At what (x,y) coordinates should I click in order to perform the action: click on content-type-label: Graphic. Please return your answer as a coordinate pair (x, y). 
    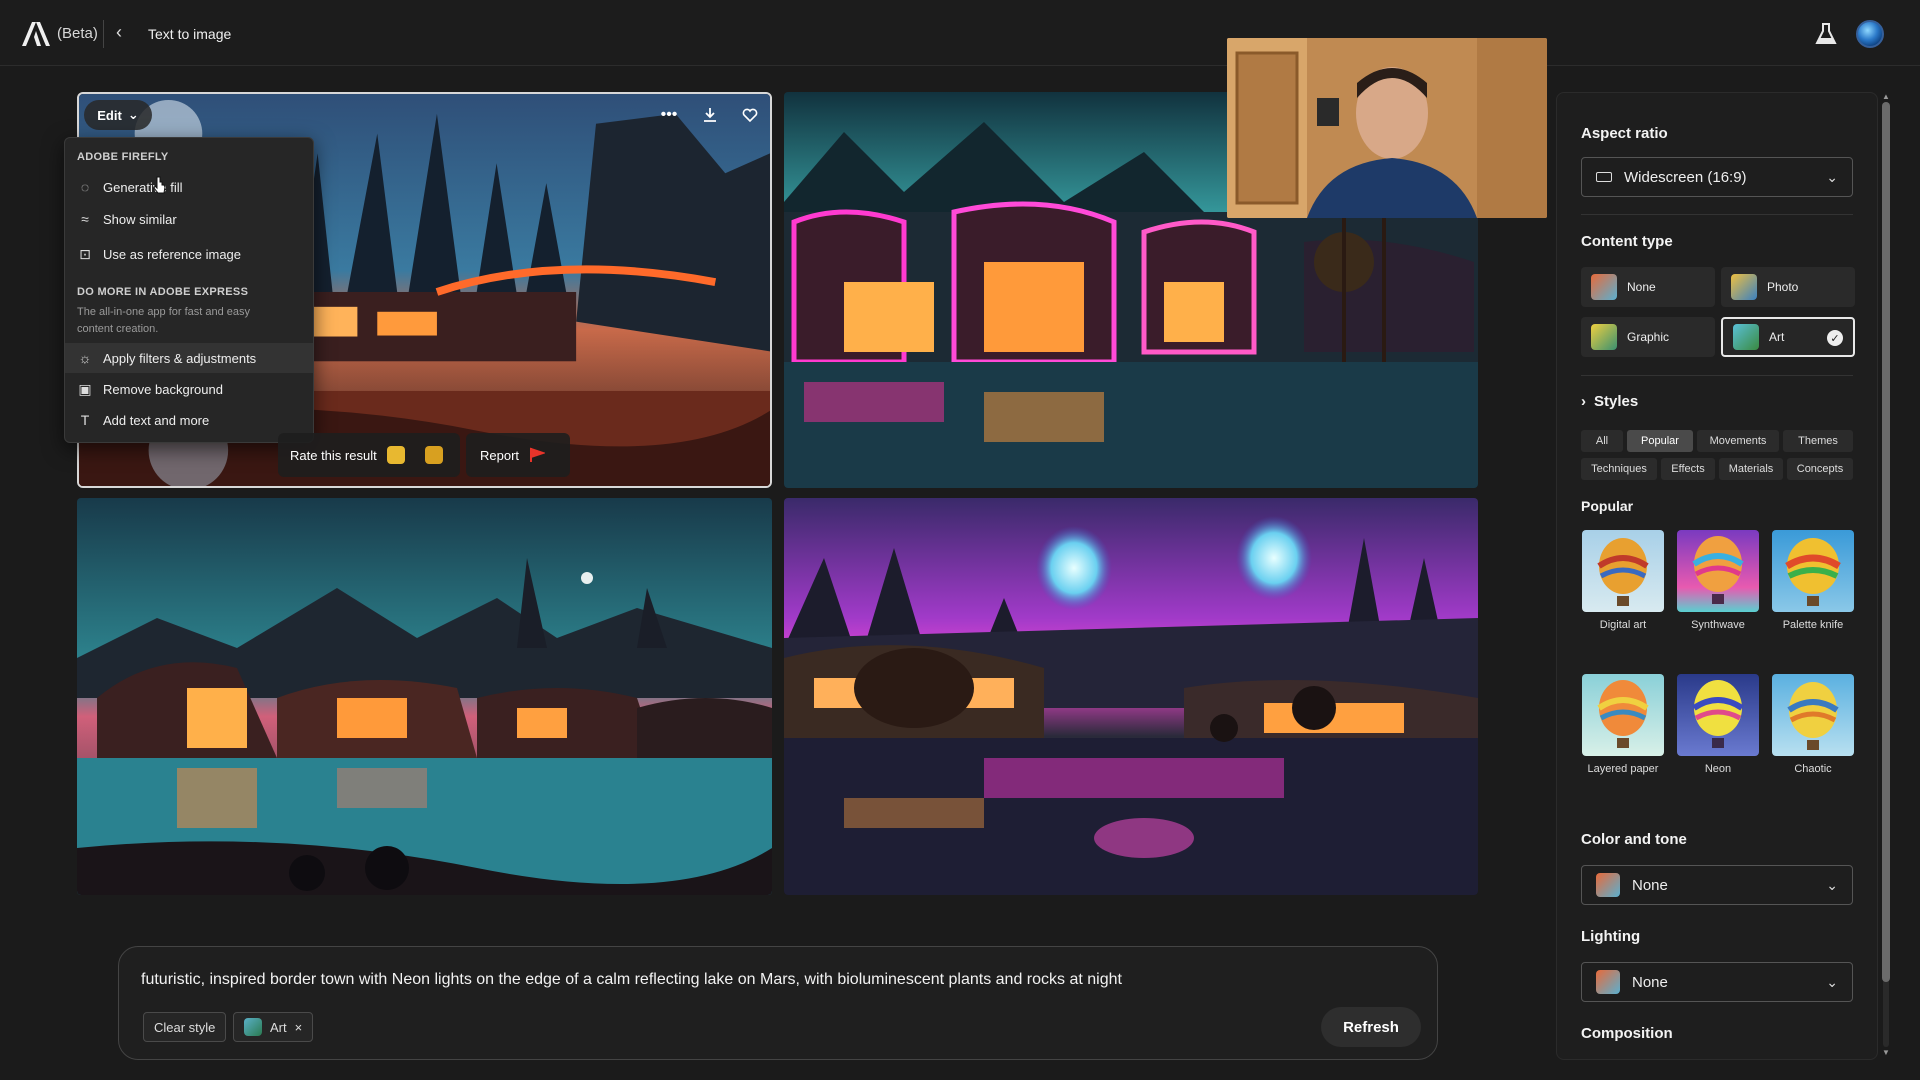
    Looking at the image, I should click on (1648, 337).